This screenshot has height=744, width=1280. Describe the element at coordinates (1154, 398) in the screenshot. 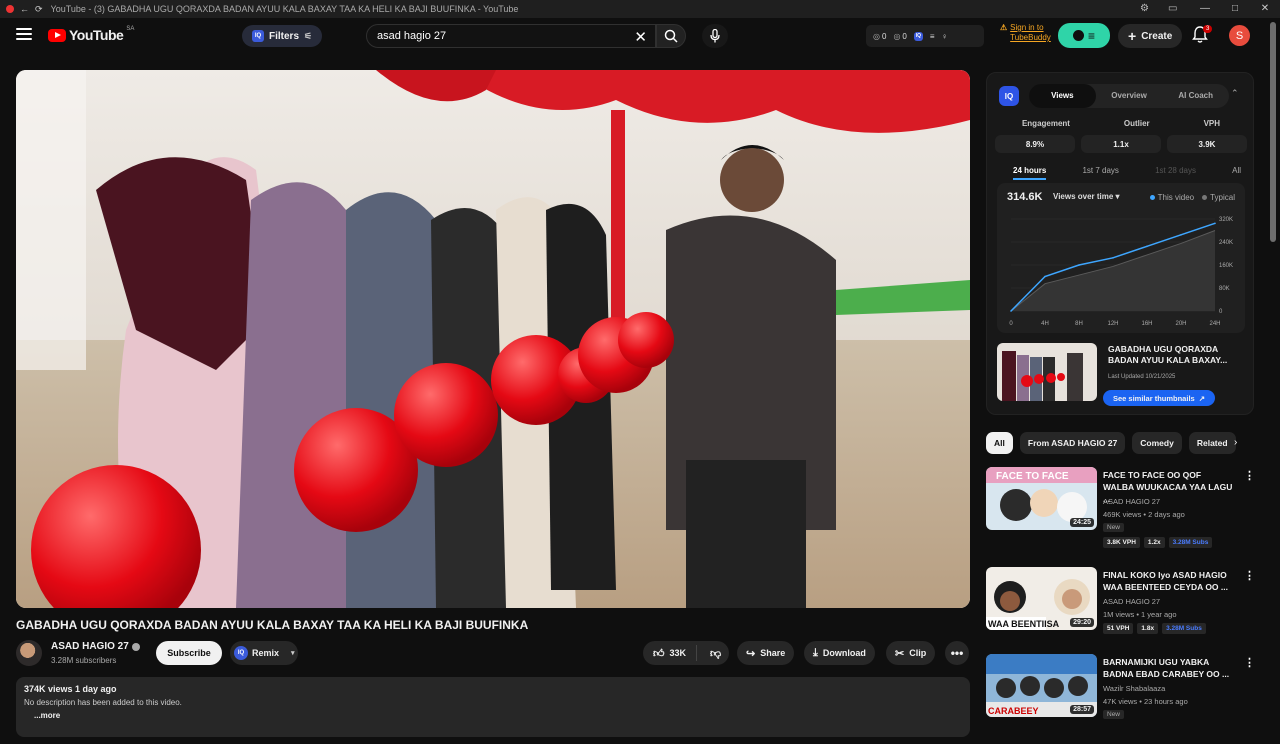

I see `similar-label: See similar thumbnails` at that location.